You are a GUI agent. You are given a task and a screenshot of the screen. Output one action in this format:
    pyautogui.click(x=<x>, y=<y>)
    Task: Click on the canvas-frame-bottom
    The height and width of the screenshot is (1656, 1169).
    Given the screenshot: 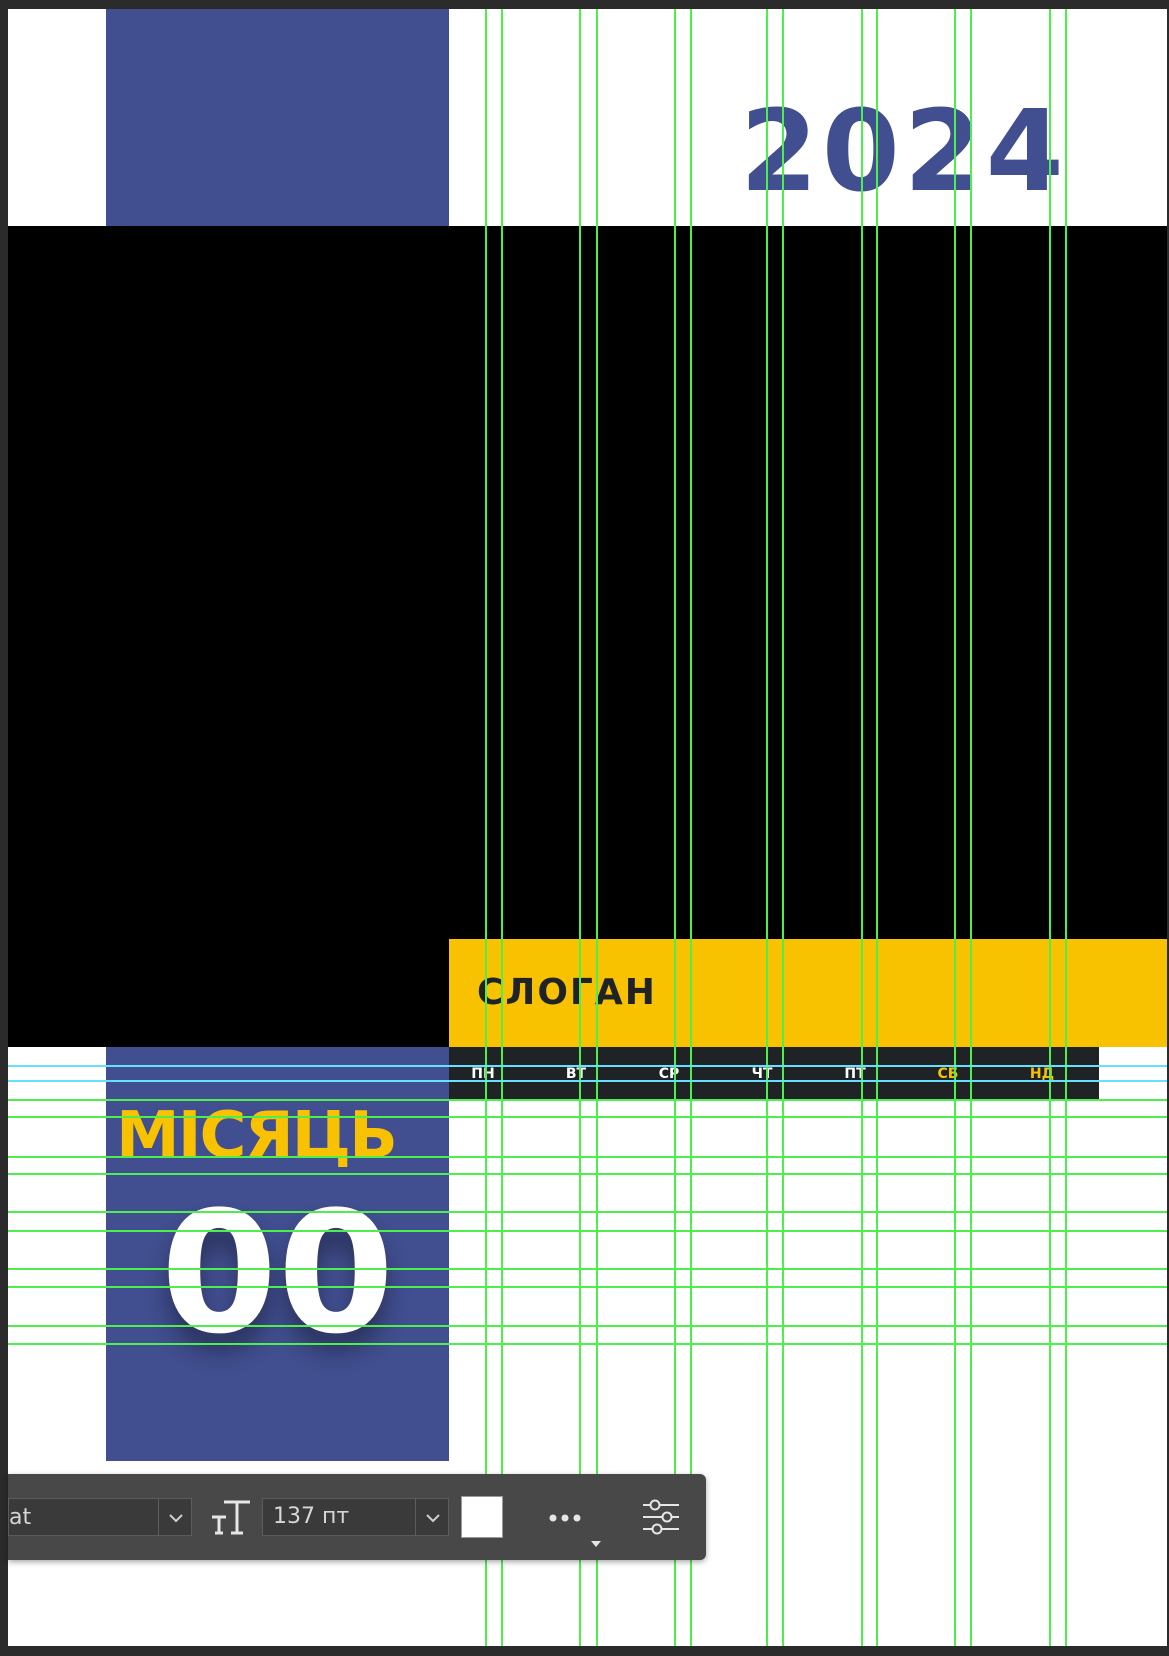 What is the action you would take?
    pyautogui.click(x=584, y=1651)
    